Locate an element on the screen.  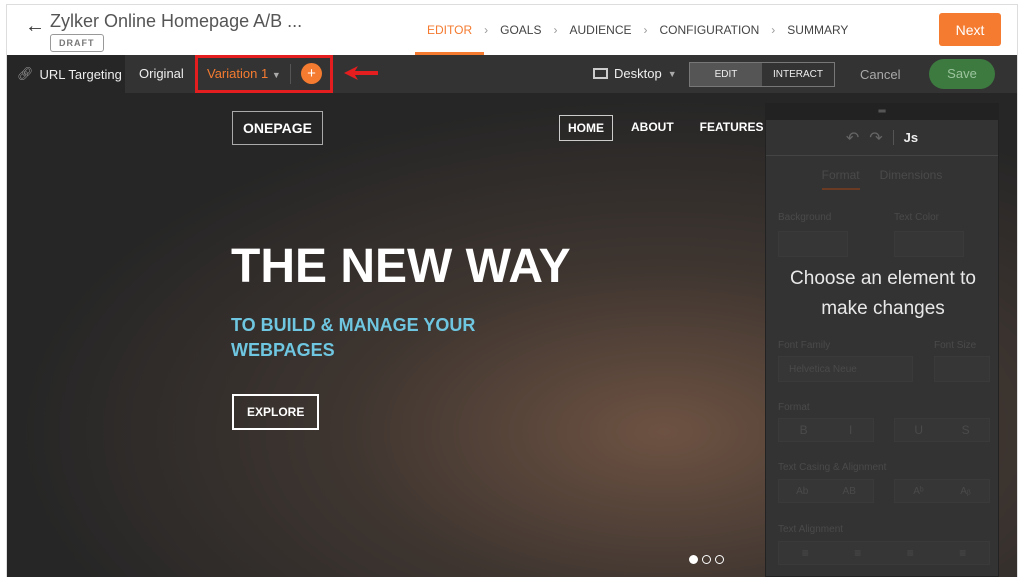
device-dropdown: Desktop ▼ is located at coordinates (635, 73).